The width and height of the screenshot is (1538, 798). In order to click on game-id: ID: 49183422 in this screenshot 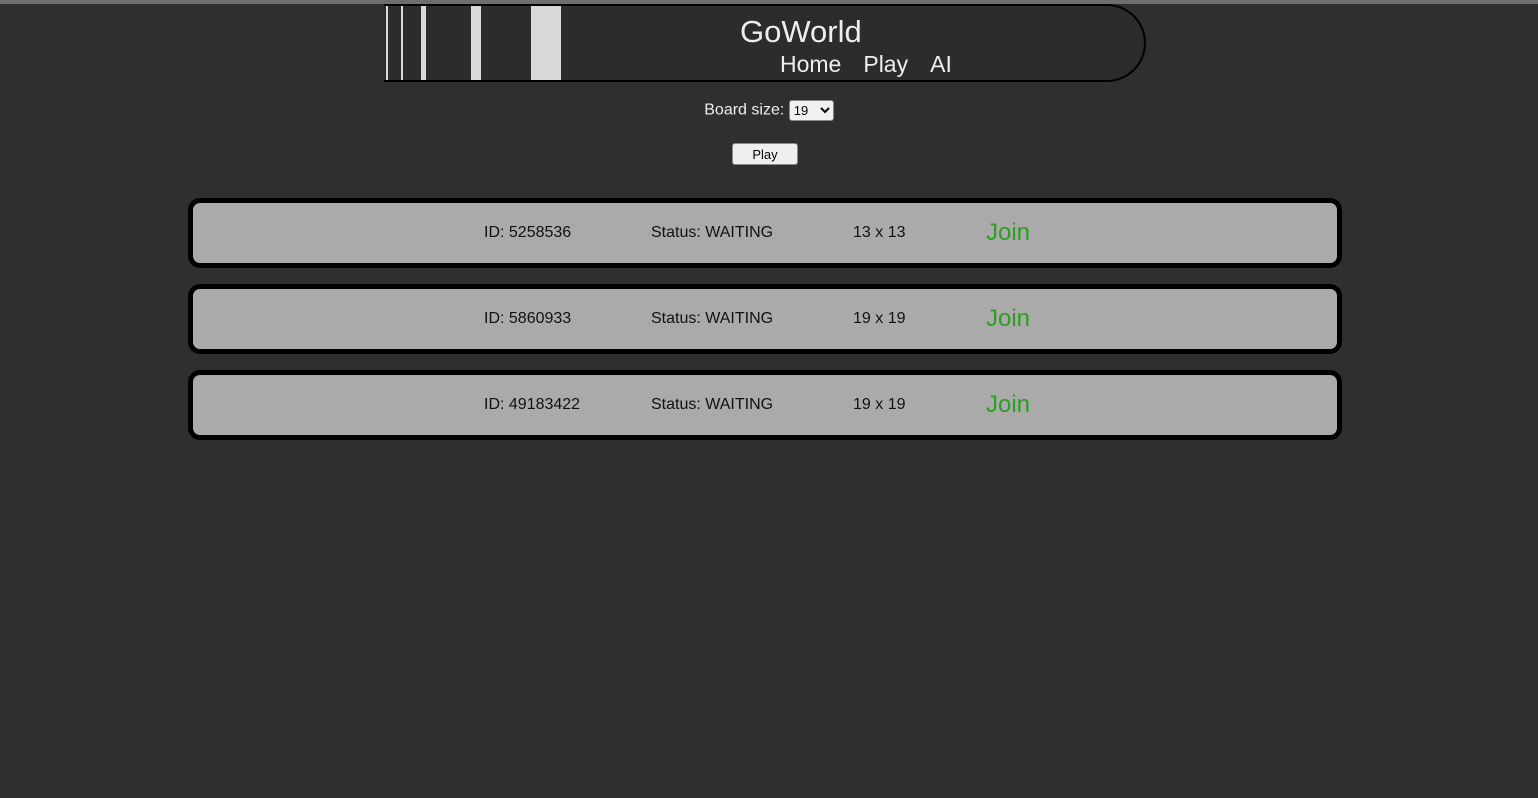, I will do `click(532, 404)`.